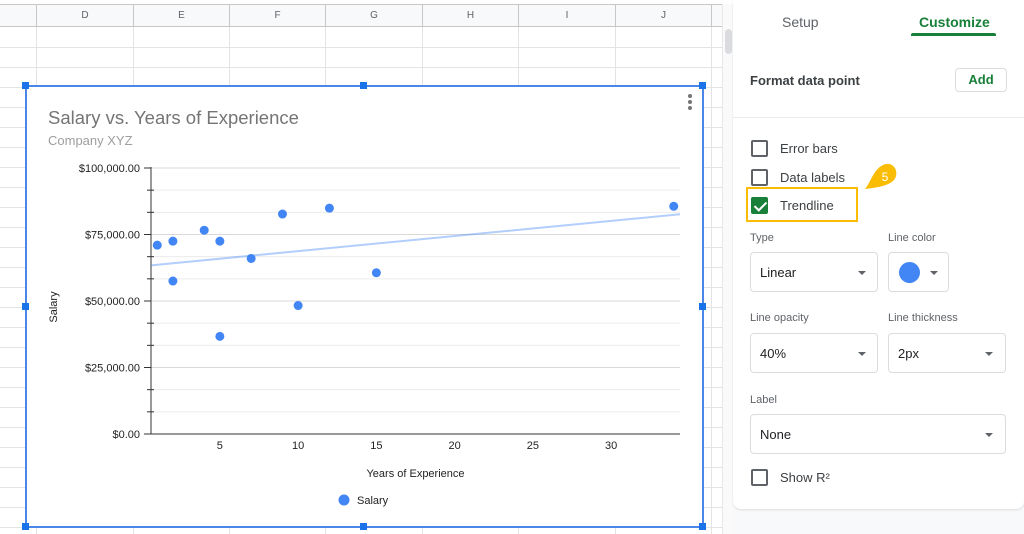  Describe the element at coordinates (298, 446) in the screenshot. I see `x-tick-label: 10` at that location.